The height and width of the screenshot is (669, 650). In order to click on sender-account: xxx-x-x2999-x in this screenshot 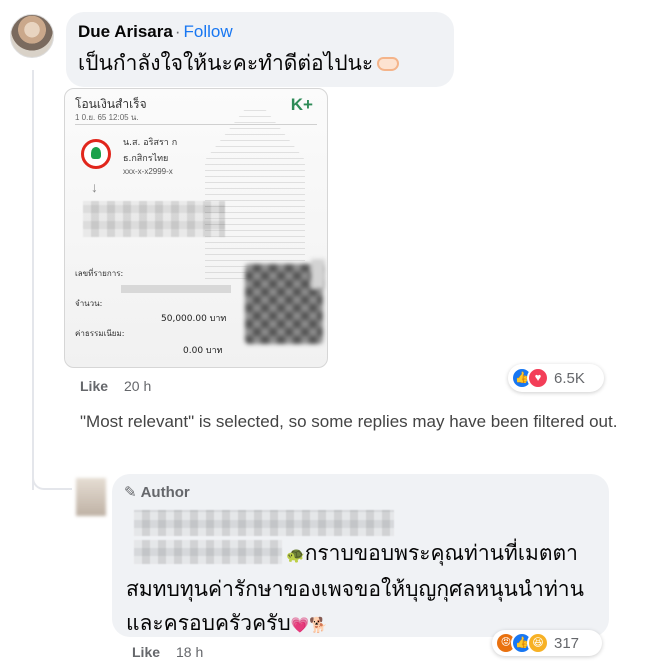, I will do `click(148, 171)`.